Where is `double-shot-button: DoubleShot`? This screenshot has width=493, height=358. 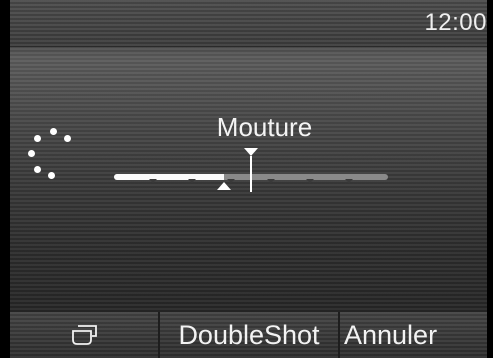 double-shot-button: DoubleShot is located at coordinates (248, 335).